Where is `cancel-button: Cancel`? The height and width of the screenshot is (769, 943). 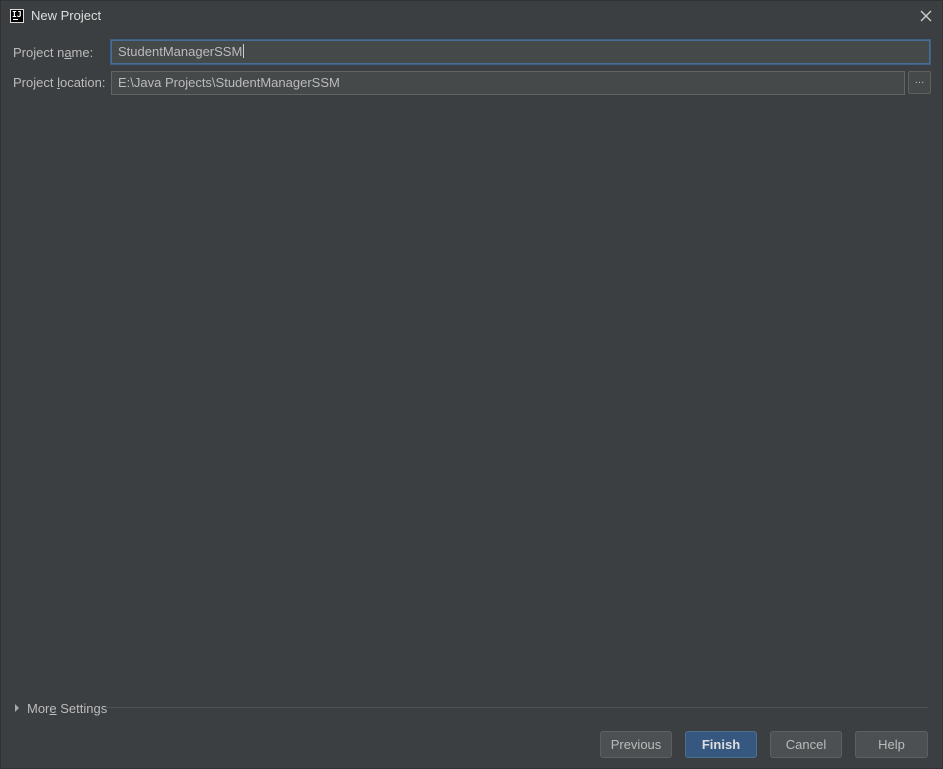
cancel-button: Cancel is located at coordinates (806, 744).